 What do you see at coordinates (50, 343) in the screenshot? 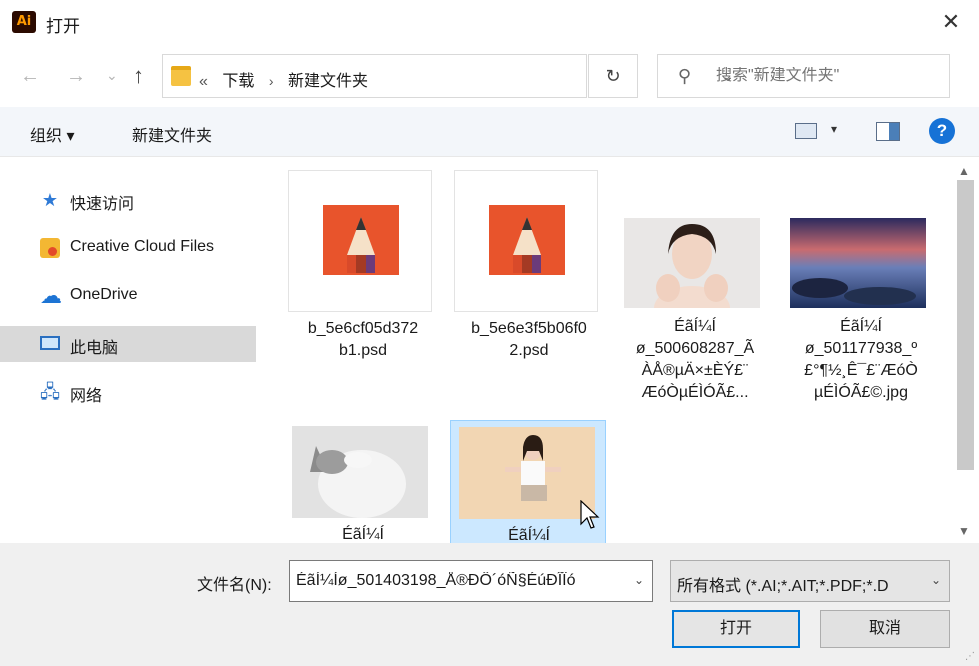
I see `computer-icon` at bounding box center [50, 343].